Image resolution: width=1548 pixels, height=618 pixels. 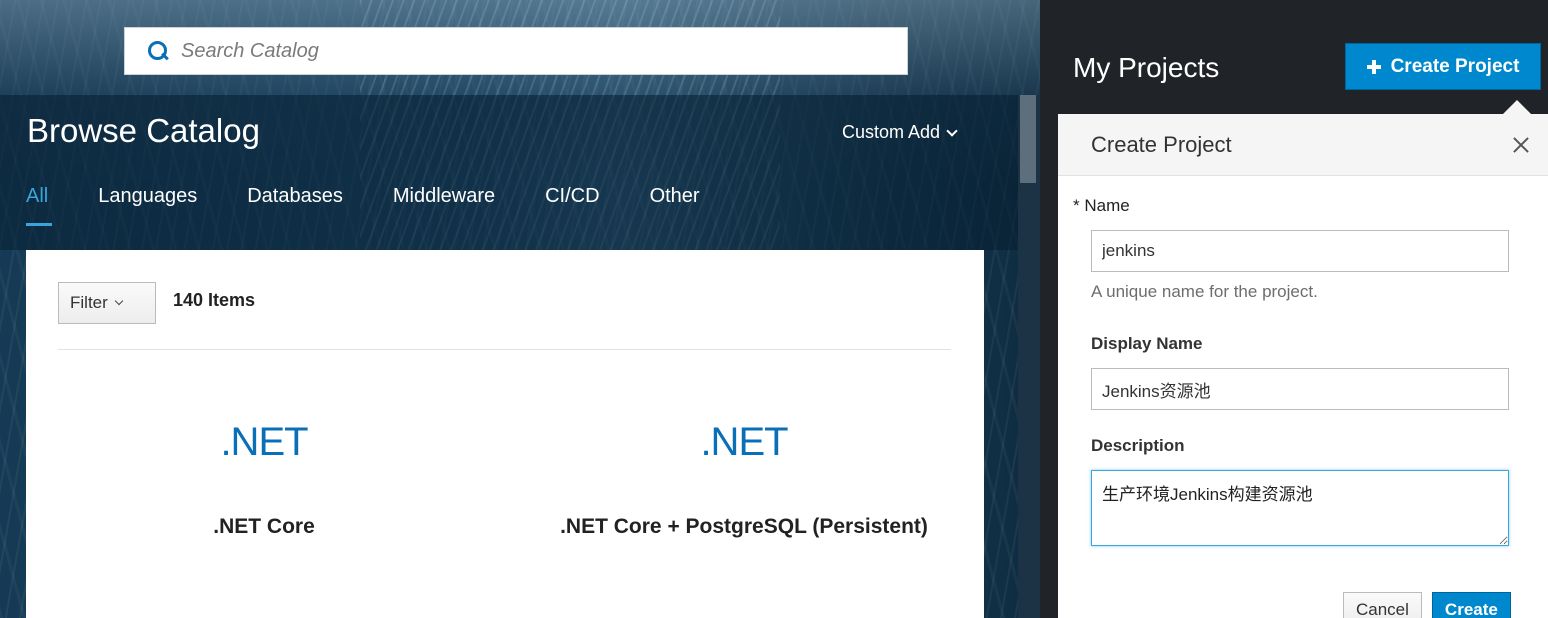 I want to click on create-project-button: Create Project, so click(x=1443, y=66).